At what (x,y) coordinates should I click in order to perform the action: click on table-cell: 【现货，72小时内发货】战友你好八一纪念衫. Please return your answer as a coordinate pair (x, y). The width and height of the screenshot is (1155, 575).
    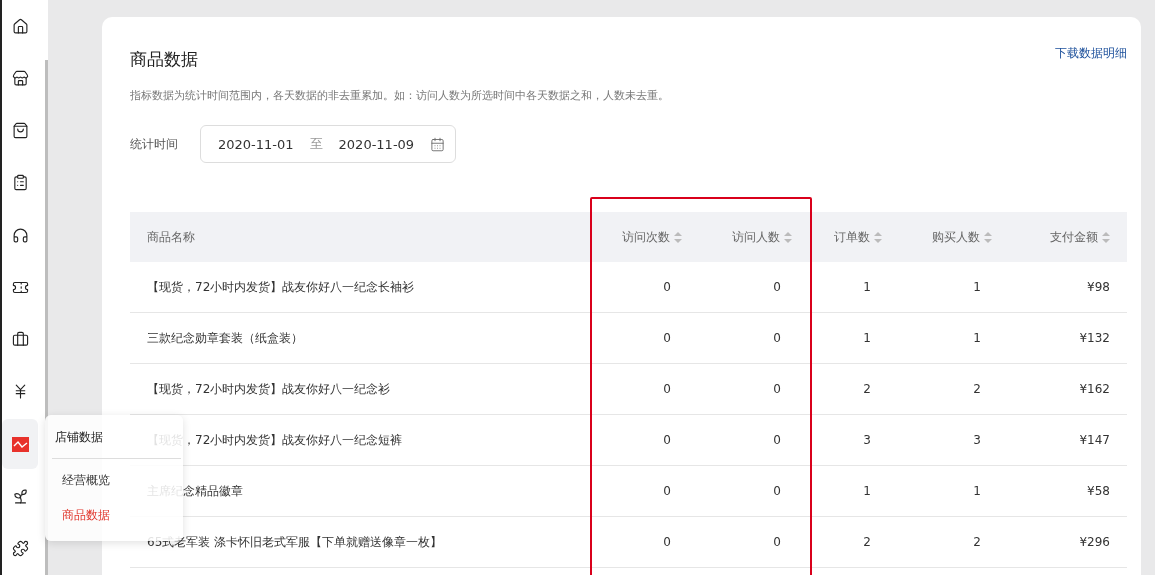
    Looking at the image, I should click on (269, 388).